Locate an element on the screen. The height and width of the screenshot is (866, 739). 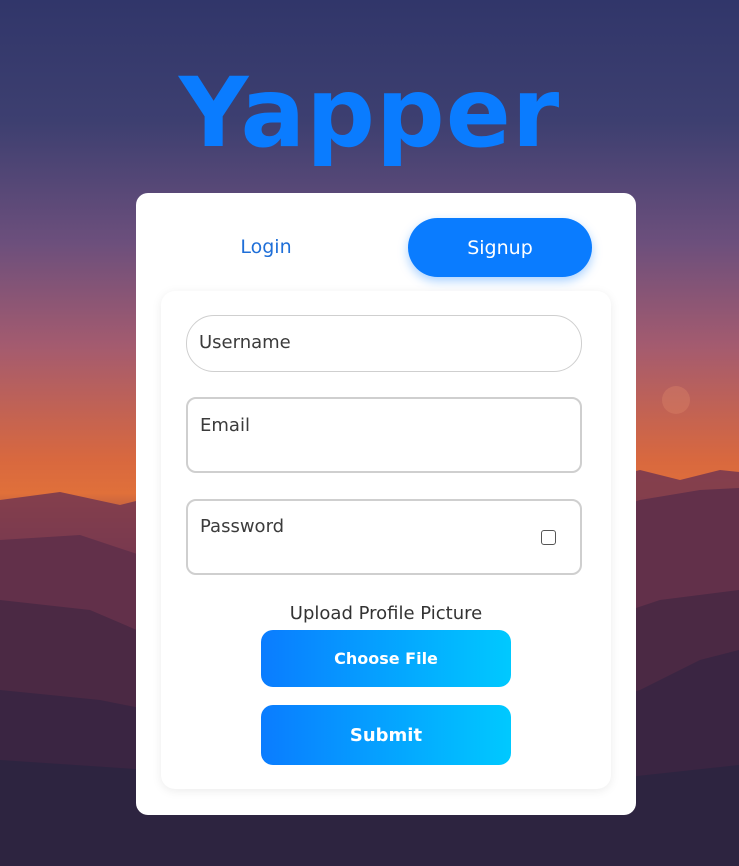
app-logo: Yapper is located at coordinates (369, 113).